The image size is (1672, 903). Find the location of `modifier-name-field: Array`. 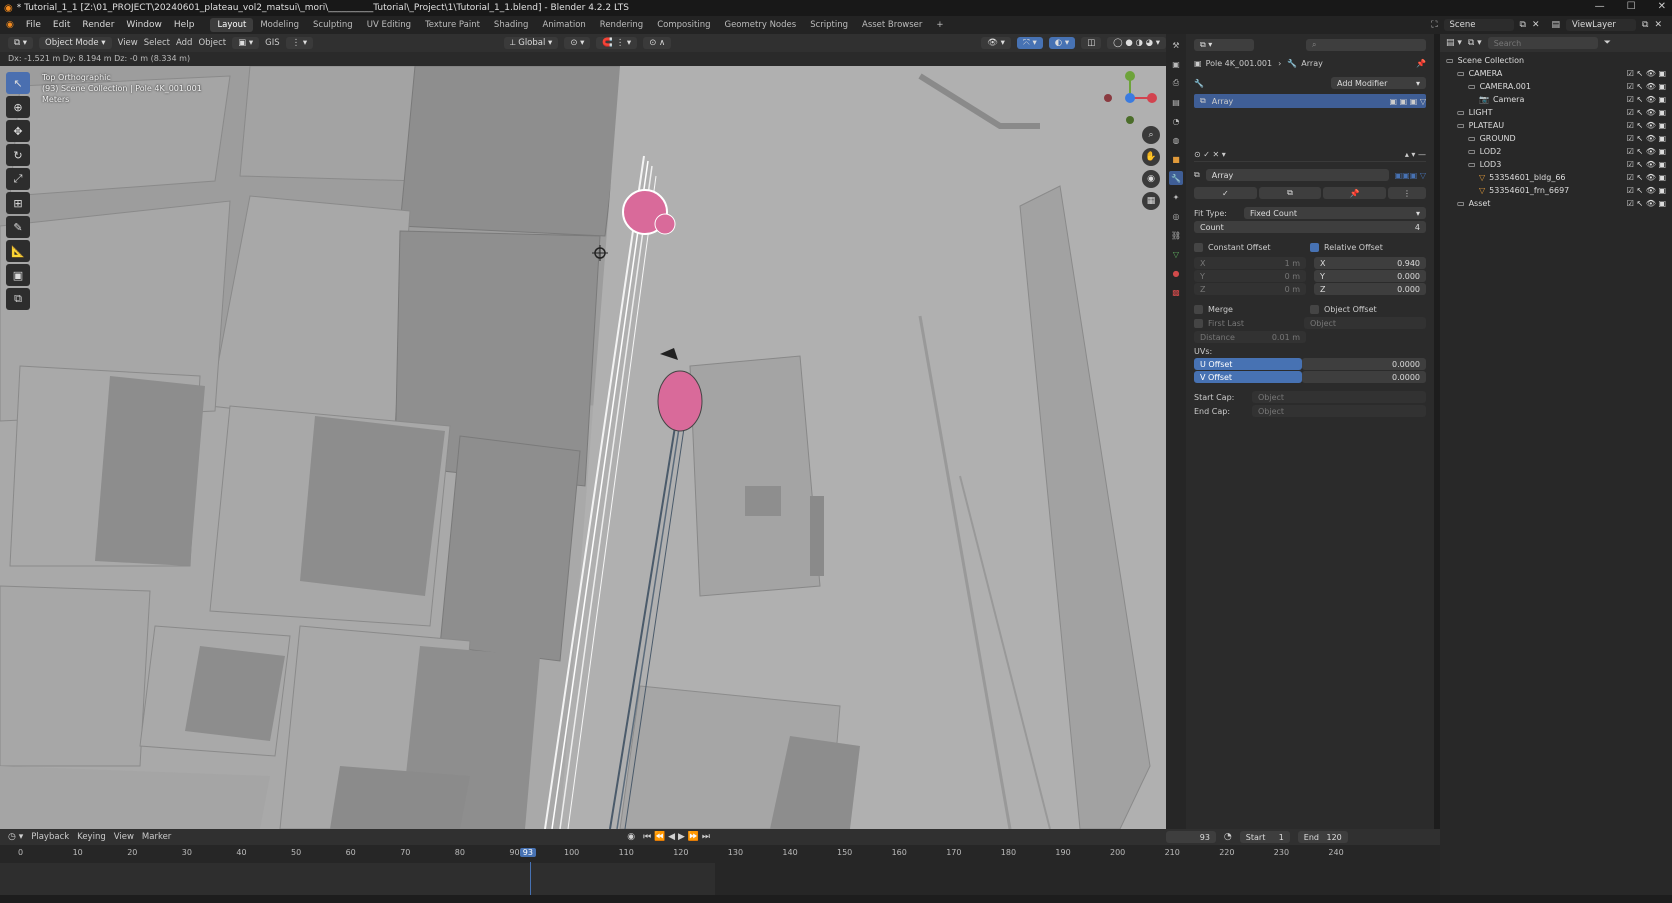

modifier-name-field: Array is located at coordinates (1297, 175).